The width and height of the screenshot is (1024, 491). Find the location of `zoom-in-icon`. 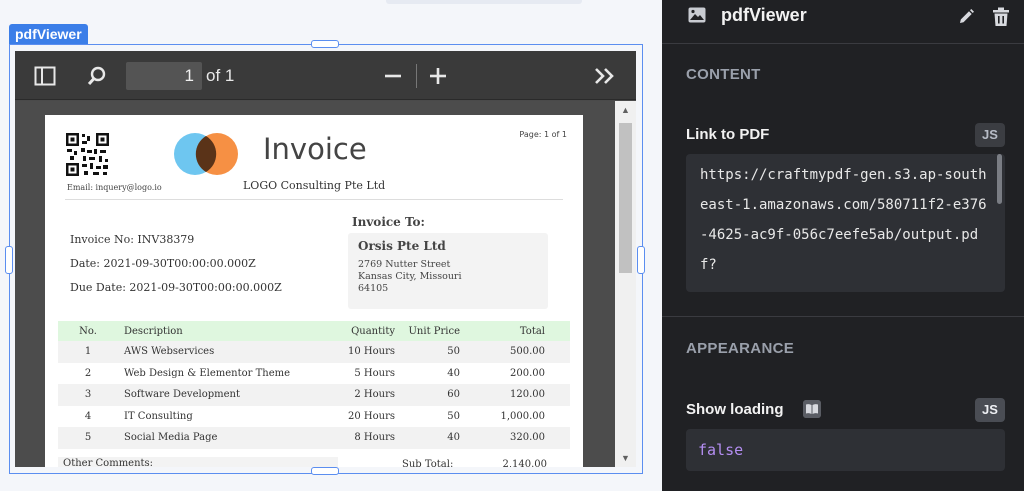

zoom-in-icon is located at coordinates (438, 76).